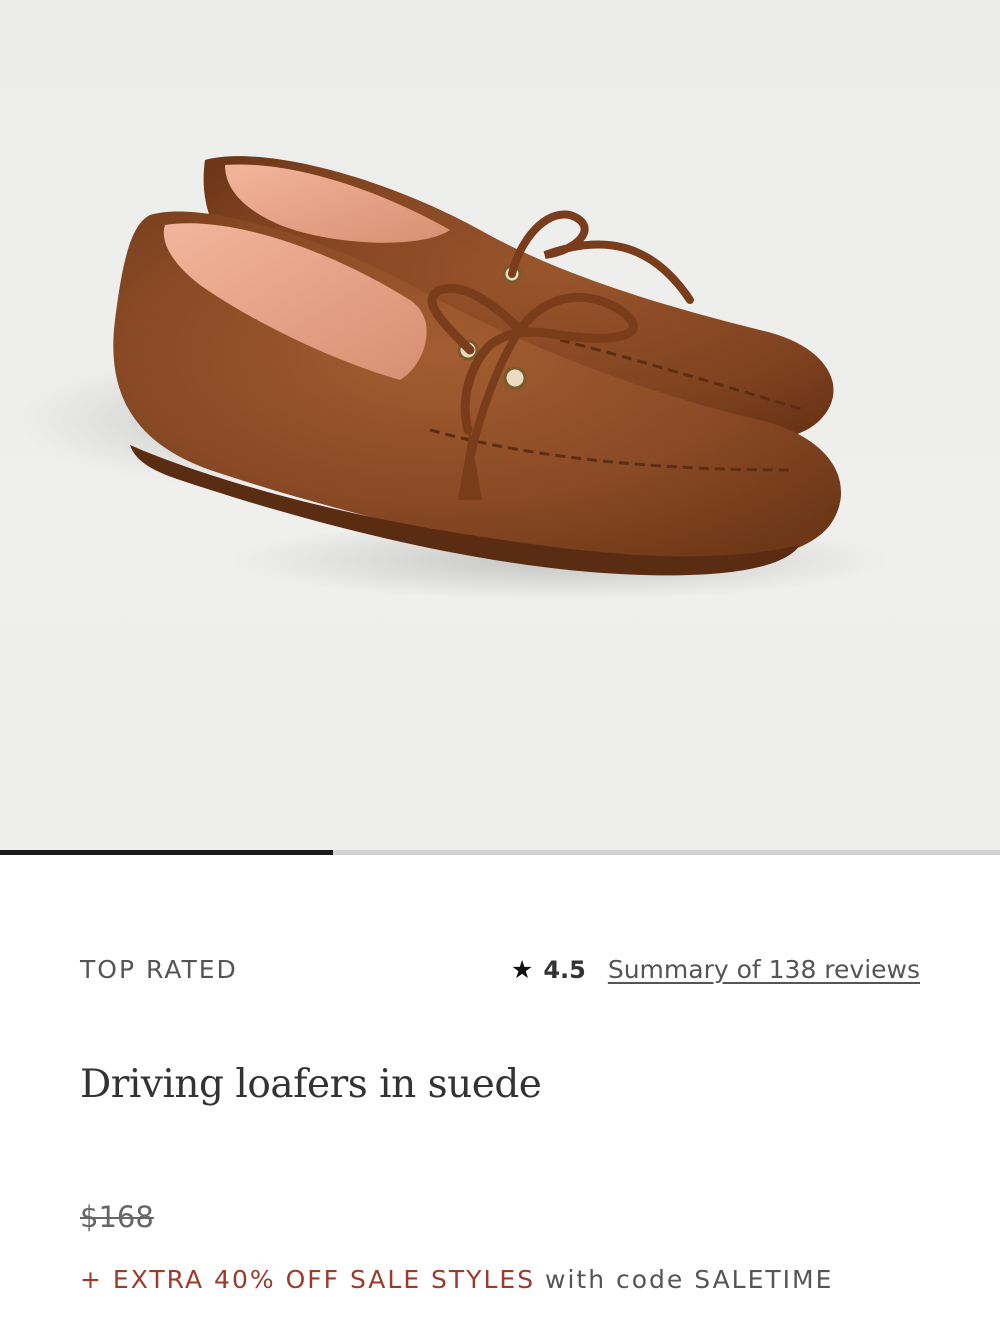 This screenshot has width=1000, height=1333. I want to click on rating-summary: ★ 4.5 Summary of 138 reviews, so click(715, 969).